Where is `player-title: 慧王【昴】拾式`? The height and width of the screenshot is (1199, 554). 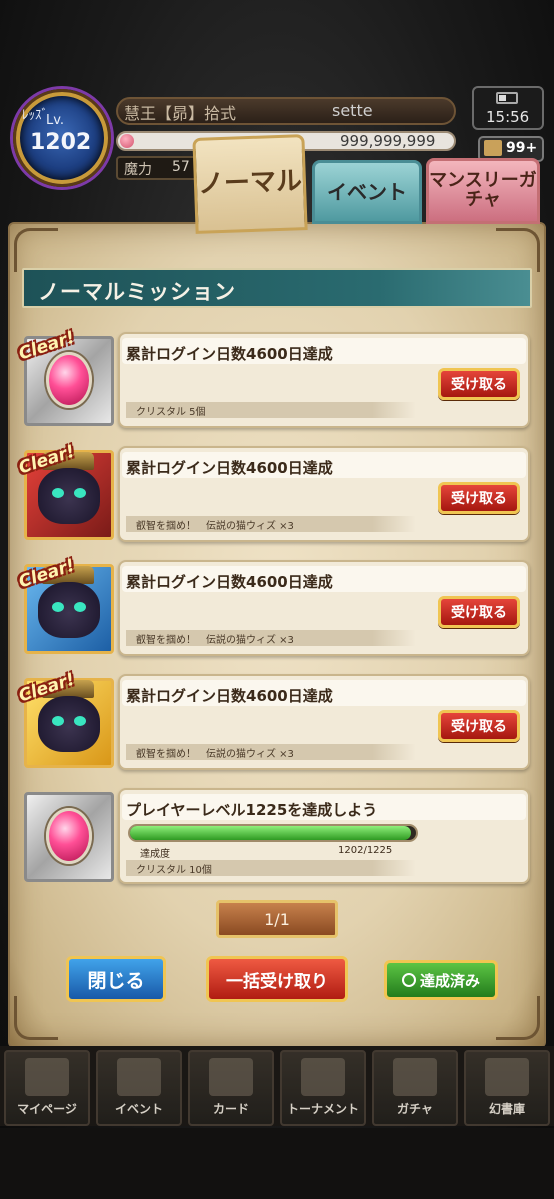
player-title: 慧王【昴】拾式 is located at coordinates (180, 113).